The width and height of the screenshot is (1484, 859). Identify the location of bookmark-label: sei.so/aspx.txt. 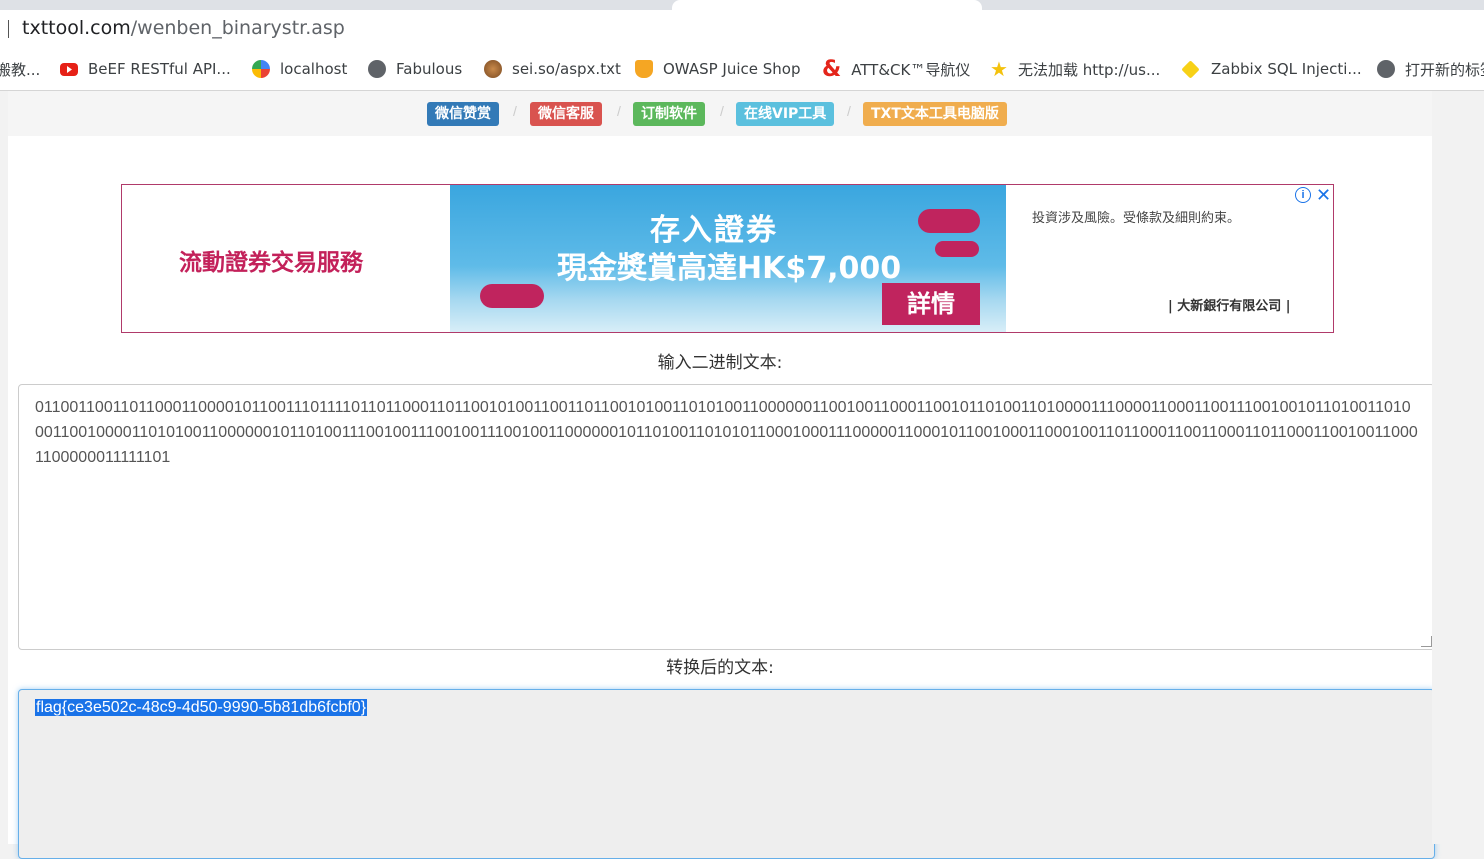
(566, 69).